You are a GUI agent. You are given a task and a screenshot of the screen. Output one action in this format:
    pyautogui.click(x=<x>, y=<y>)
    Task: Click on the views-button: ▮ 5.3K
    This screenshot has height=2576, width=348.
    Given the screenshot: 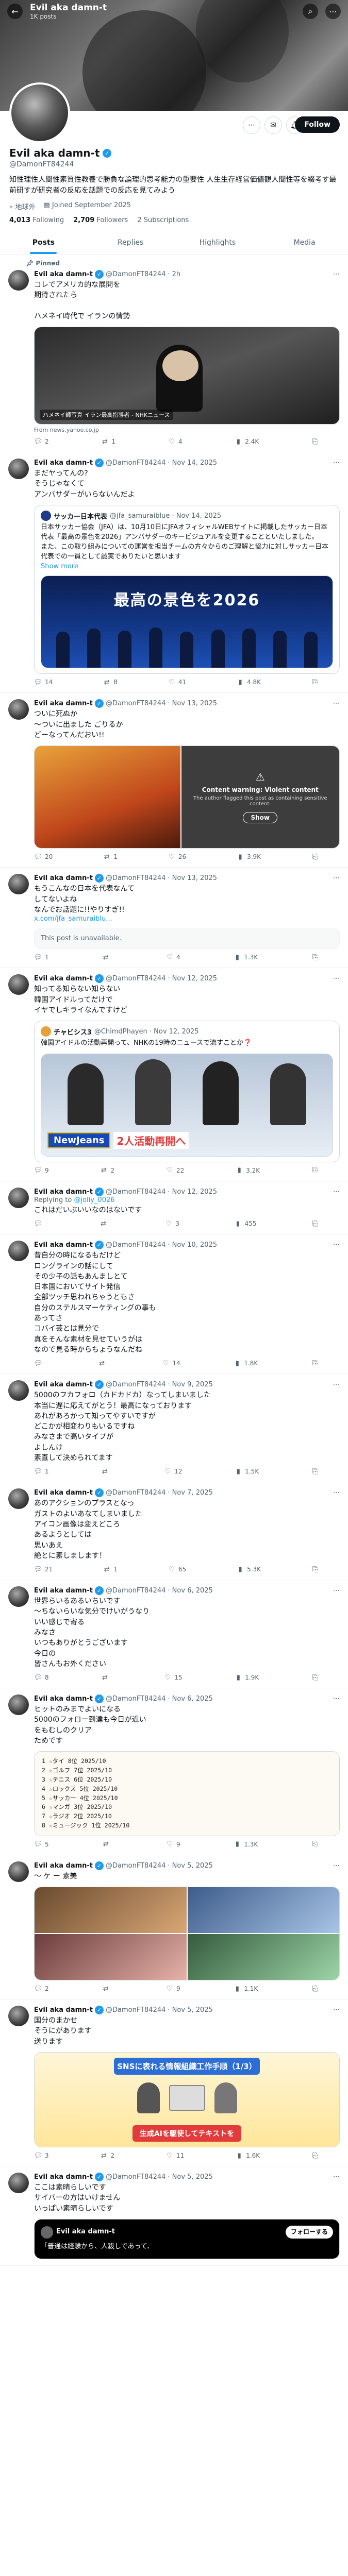 What is the action you would take?
    pyautogui.click(x=248, y=1569)
    